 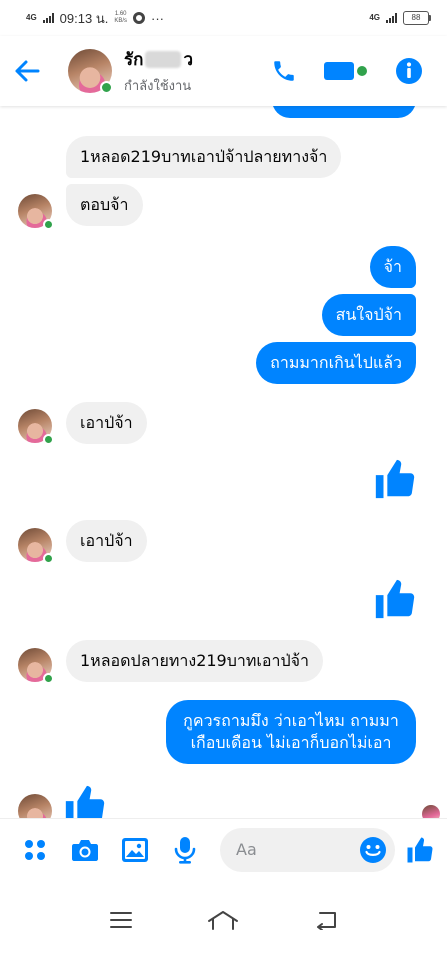 I want to click on status-left: 4G 09:13 น. 1.60 KB/s ···, so click(x=95, y=18).